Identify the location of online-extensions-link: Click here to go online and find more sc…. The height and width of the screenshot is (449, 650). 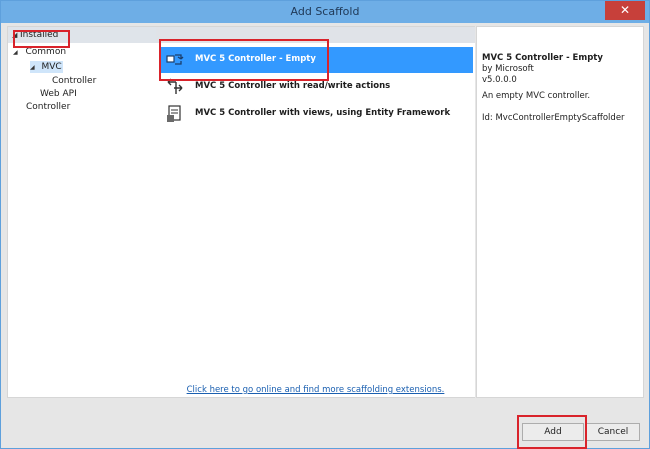
(315, 390).